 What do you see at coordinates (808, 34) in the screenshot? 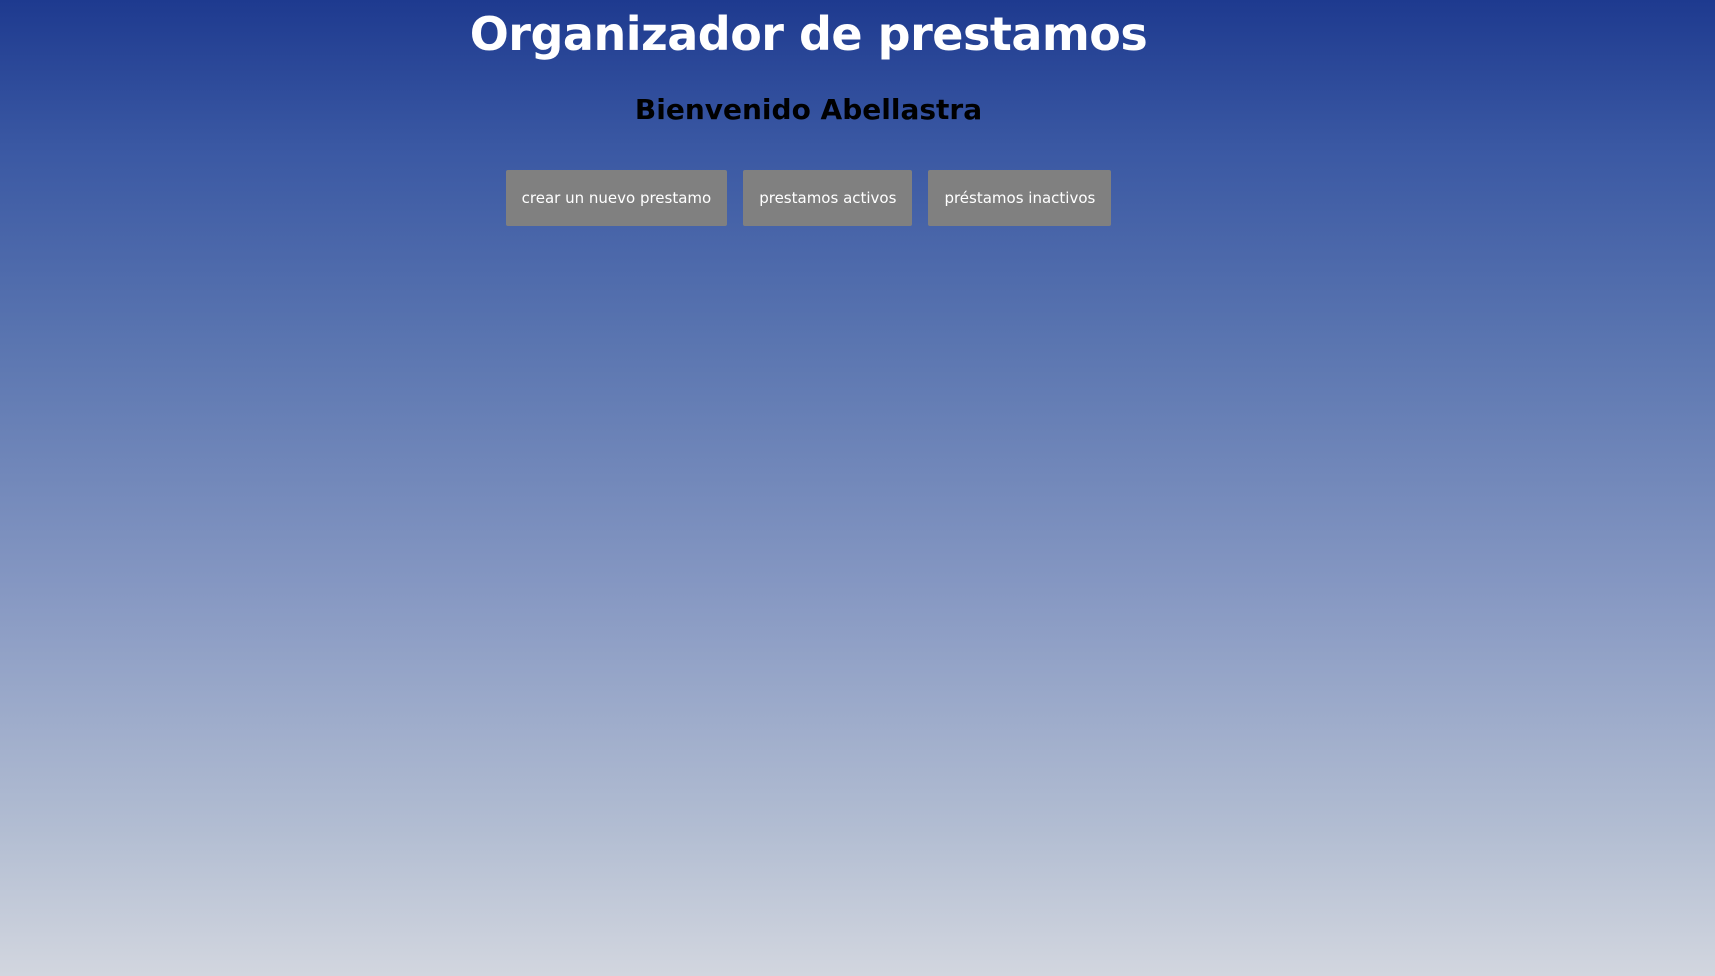
I see `page-title: Organizador de prestamos` at bounding box center [808, 34].